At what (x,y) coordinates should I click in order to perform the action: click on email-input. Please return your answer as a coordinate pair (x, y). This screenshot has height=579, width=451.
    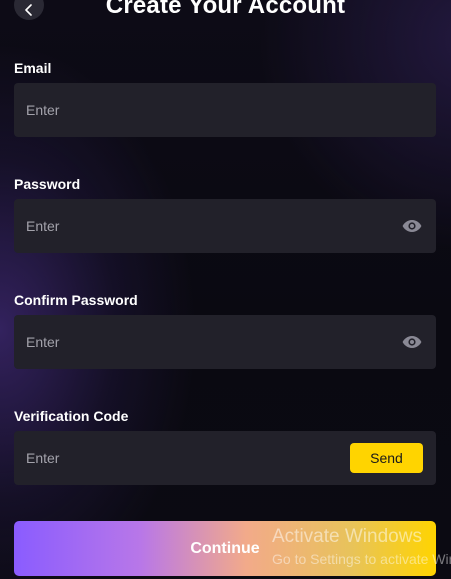
    Looking at the image, I should click on (225, 110).